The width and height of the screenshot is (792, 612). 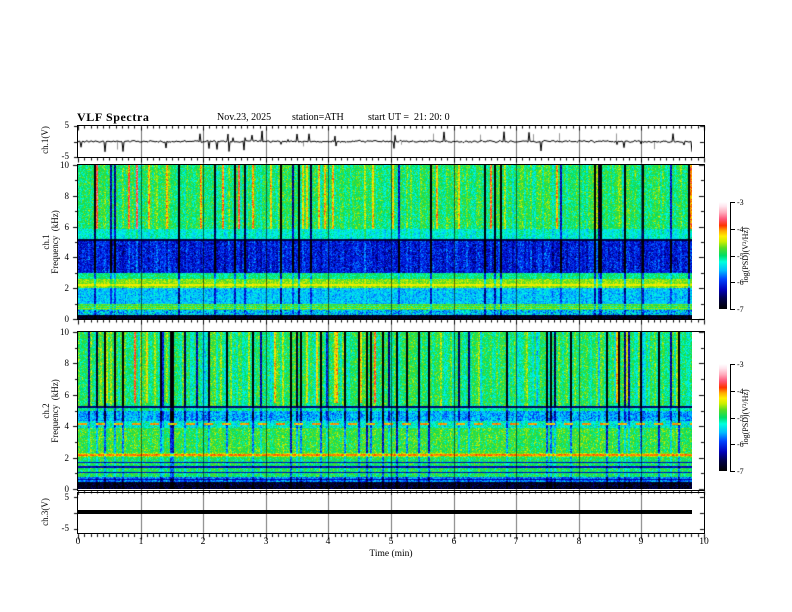 I want to click on x-tick-label: 10, so click(x=704, y=542).